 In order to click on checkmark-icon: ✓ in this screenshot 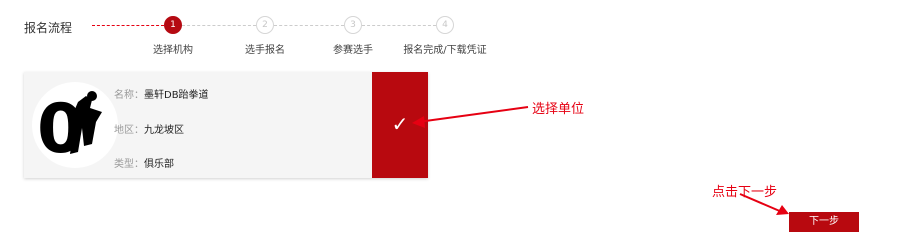, I will do `click(400, 124)`.